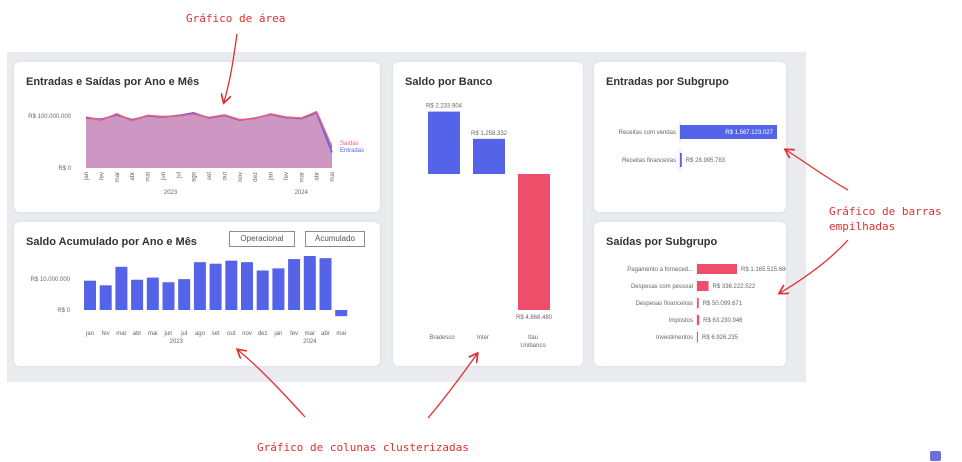 The height and width of the screenshot is (462, 962). Describe the element at coordinates (442, 338) in the screenshot. I see `x-tick-label: Bradesco` at that location.